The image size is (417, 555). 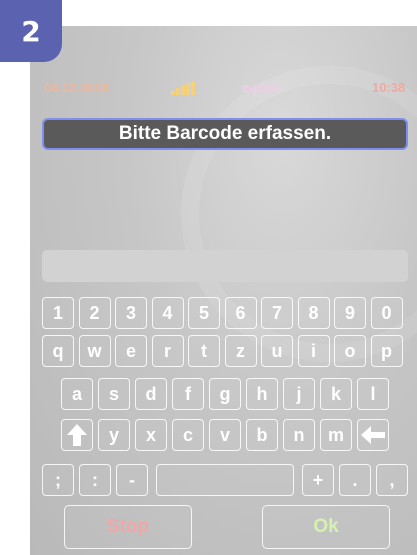 I want to click on key-u: u, so click(x=277, y=351).